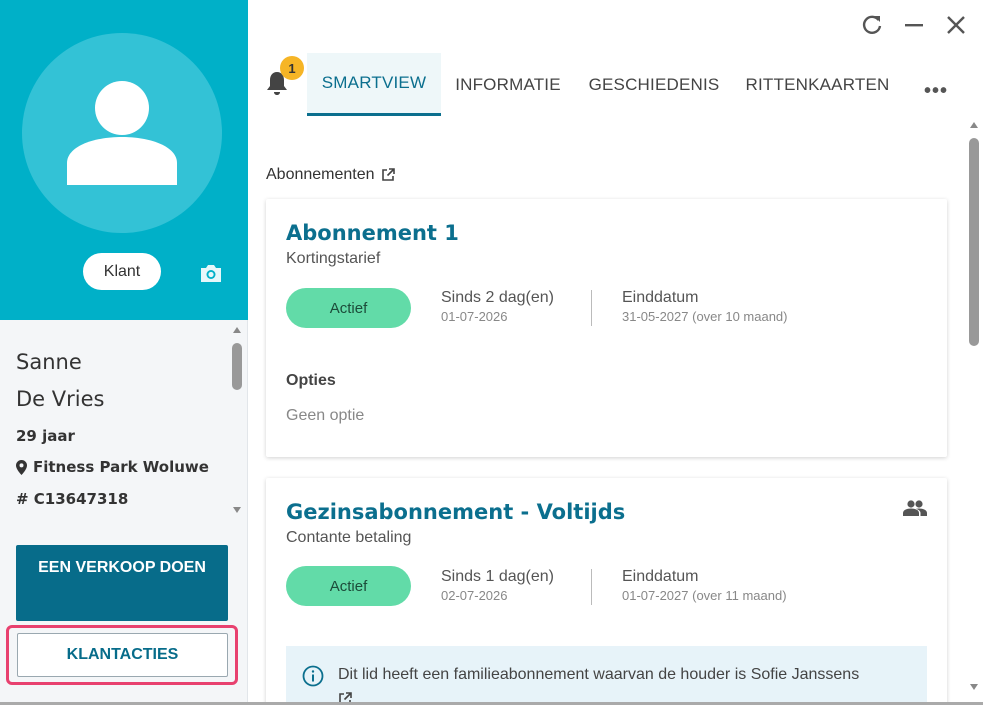 The width and height of the screenshot is (983, 705). What do you see at coordinates (49, 362) in the screenshot?
I see `first-name: Sanne` at bounding box center [49, 362].